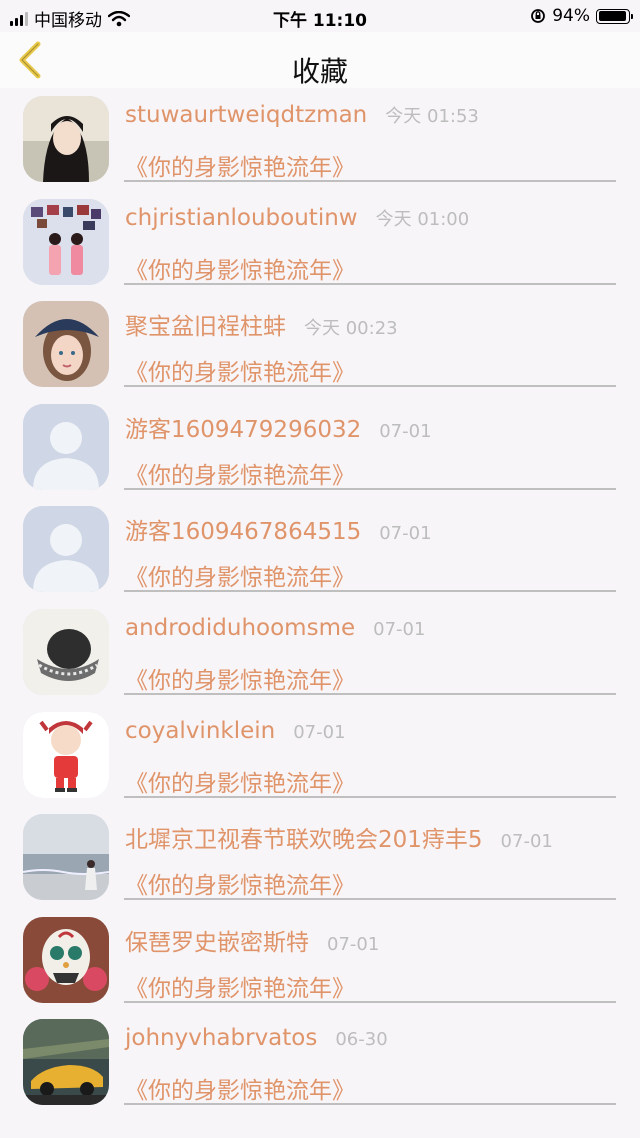 The height and width of the screenshot is (1138, 640). Describe the element at coordinates (320, 139) in the screenshot. I see `list-item: stuwaurtweiqdtzman 今天 01:53 《你的身影惊艳流年》` at that location.